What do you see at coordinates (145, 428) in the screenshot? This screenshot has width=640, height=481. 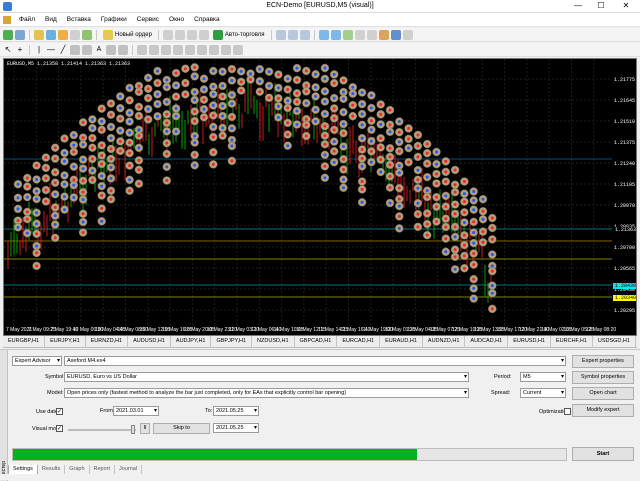 I see `pause-button: II` at bounding box center [145, 428].